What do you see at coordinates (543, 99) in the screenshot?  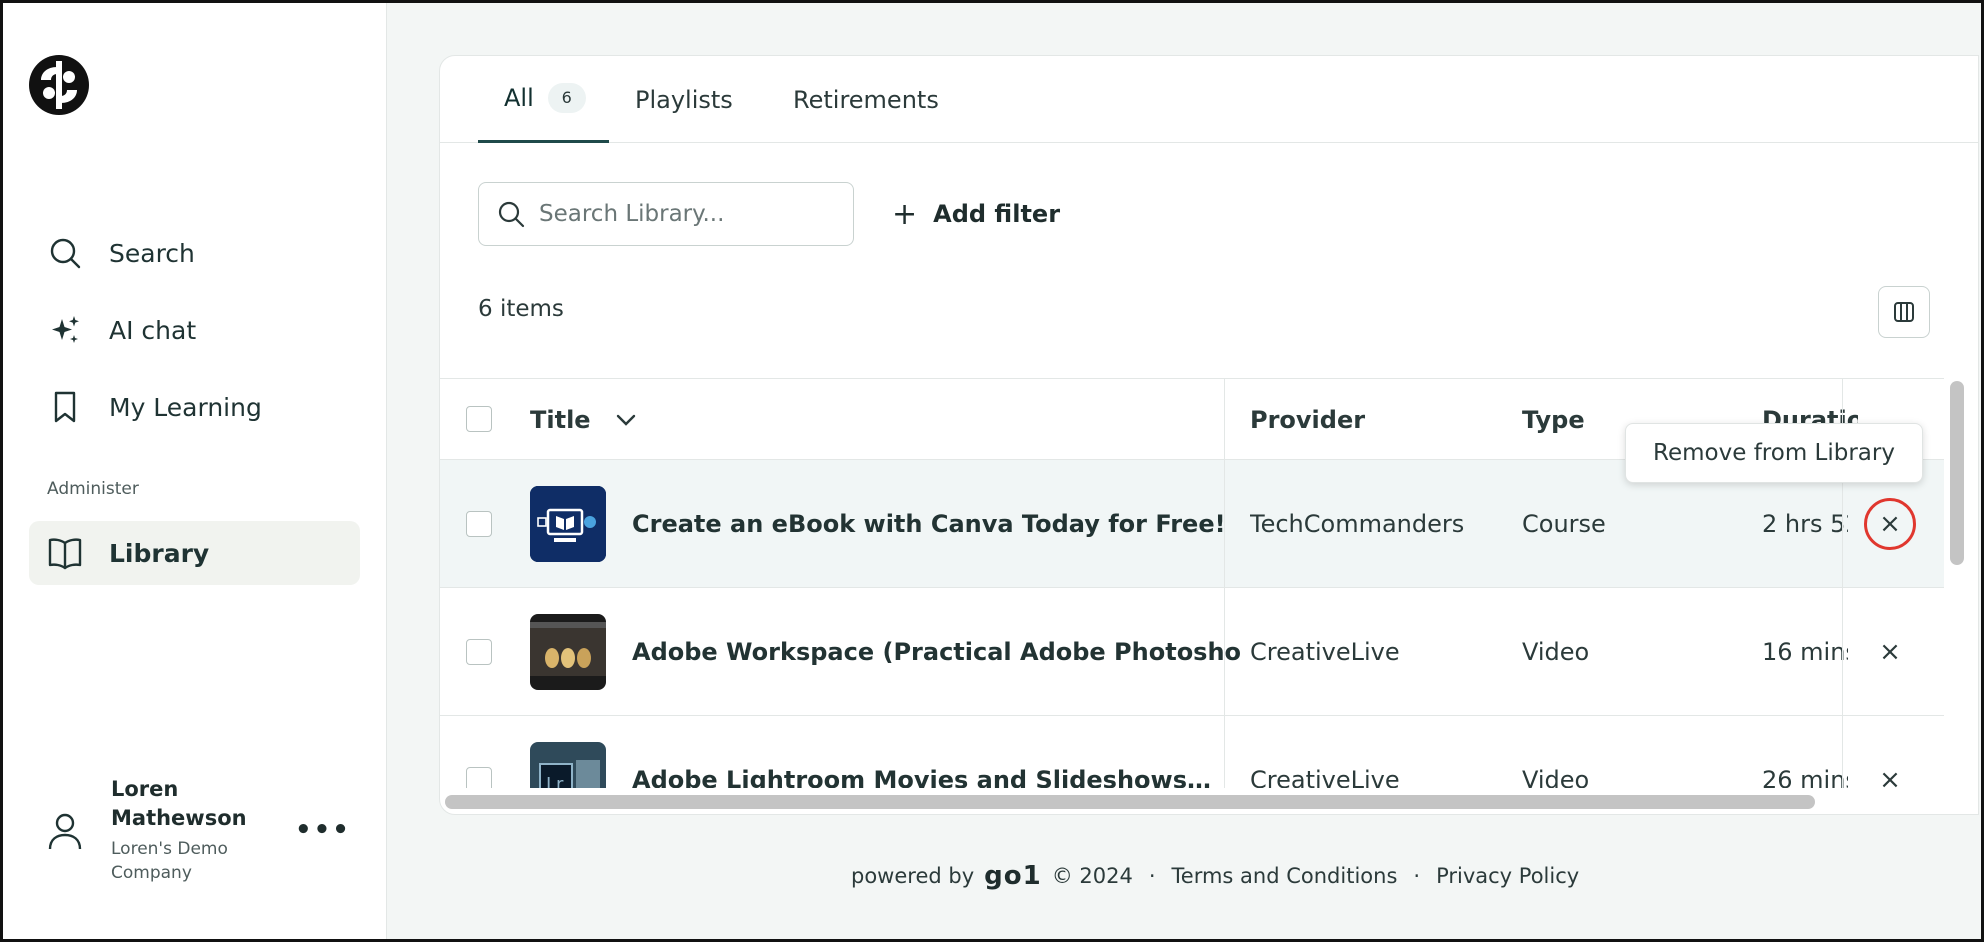 I see `tab-all: All 6` at bounding box center [543, 99].